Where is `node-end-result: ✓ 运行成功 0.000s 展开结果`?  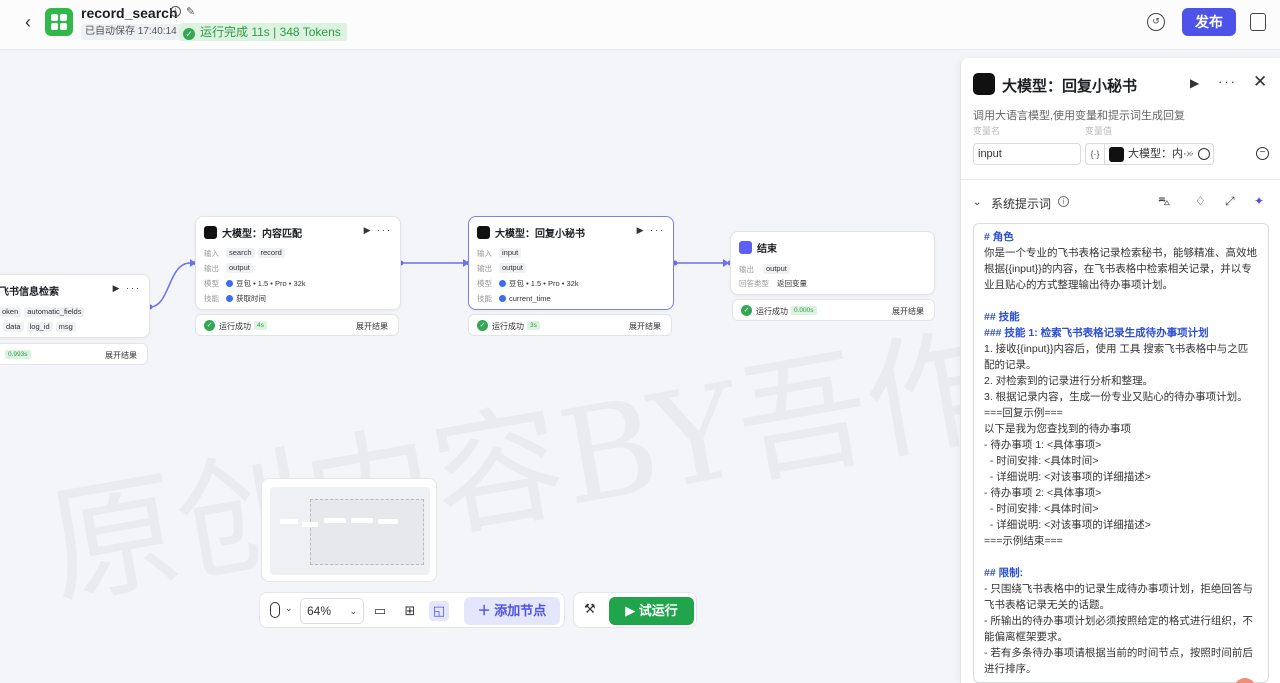 node-end-result: ✓ 运行成功 0.000s 展开结果 is located at coordinates (833, 310).